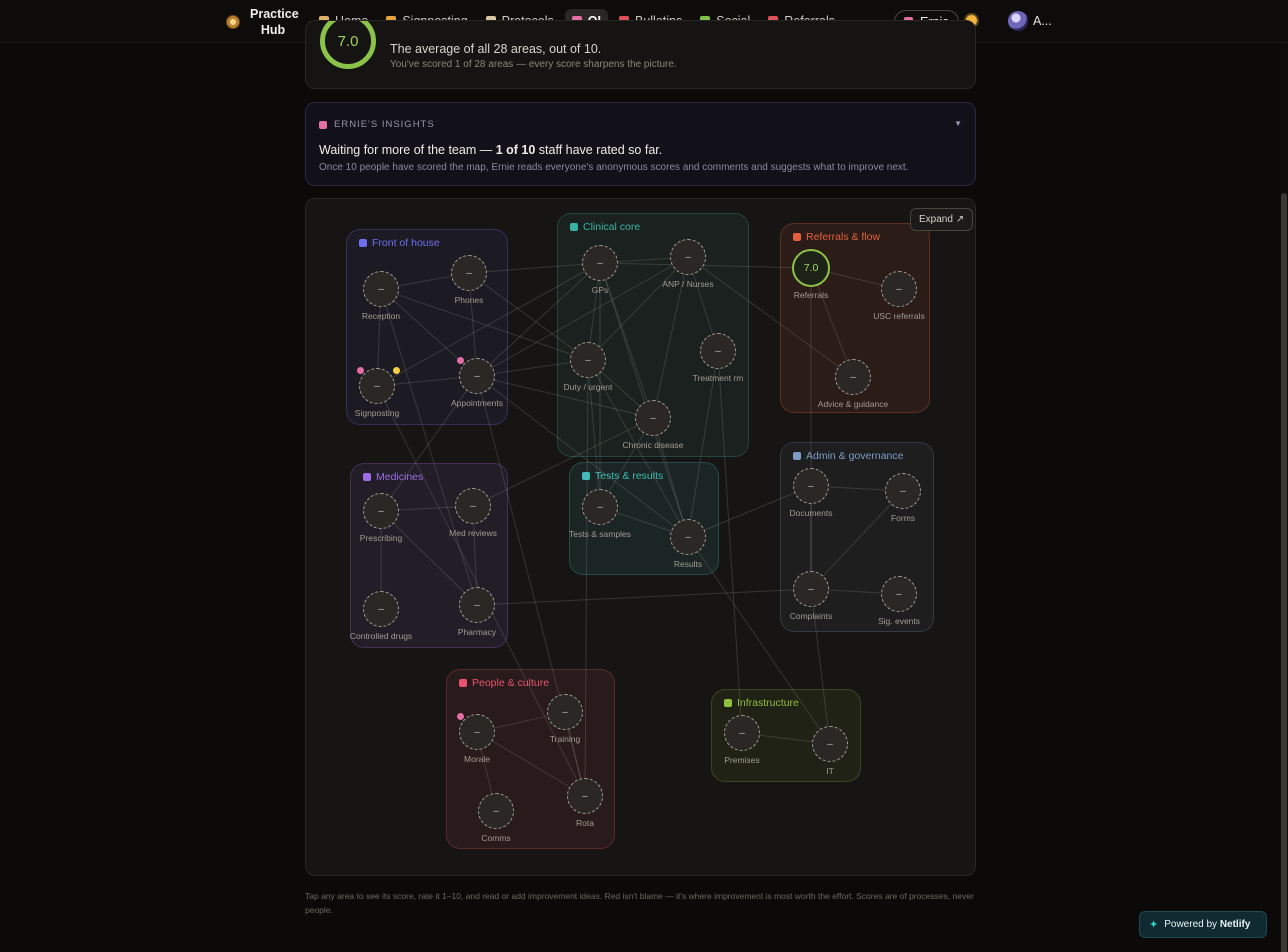 The height and width of the screenshot is (952, 1288). I want to click on area-node-training: –, so click(565, 712).